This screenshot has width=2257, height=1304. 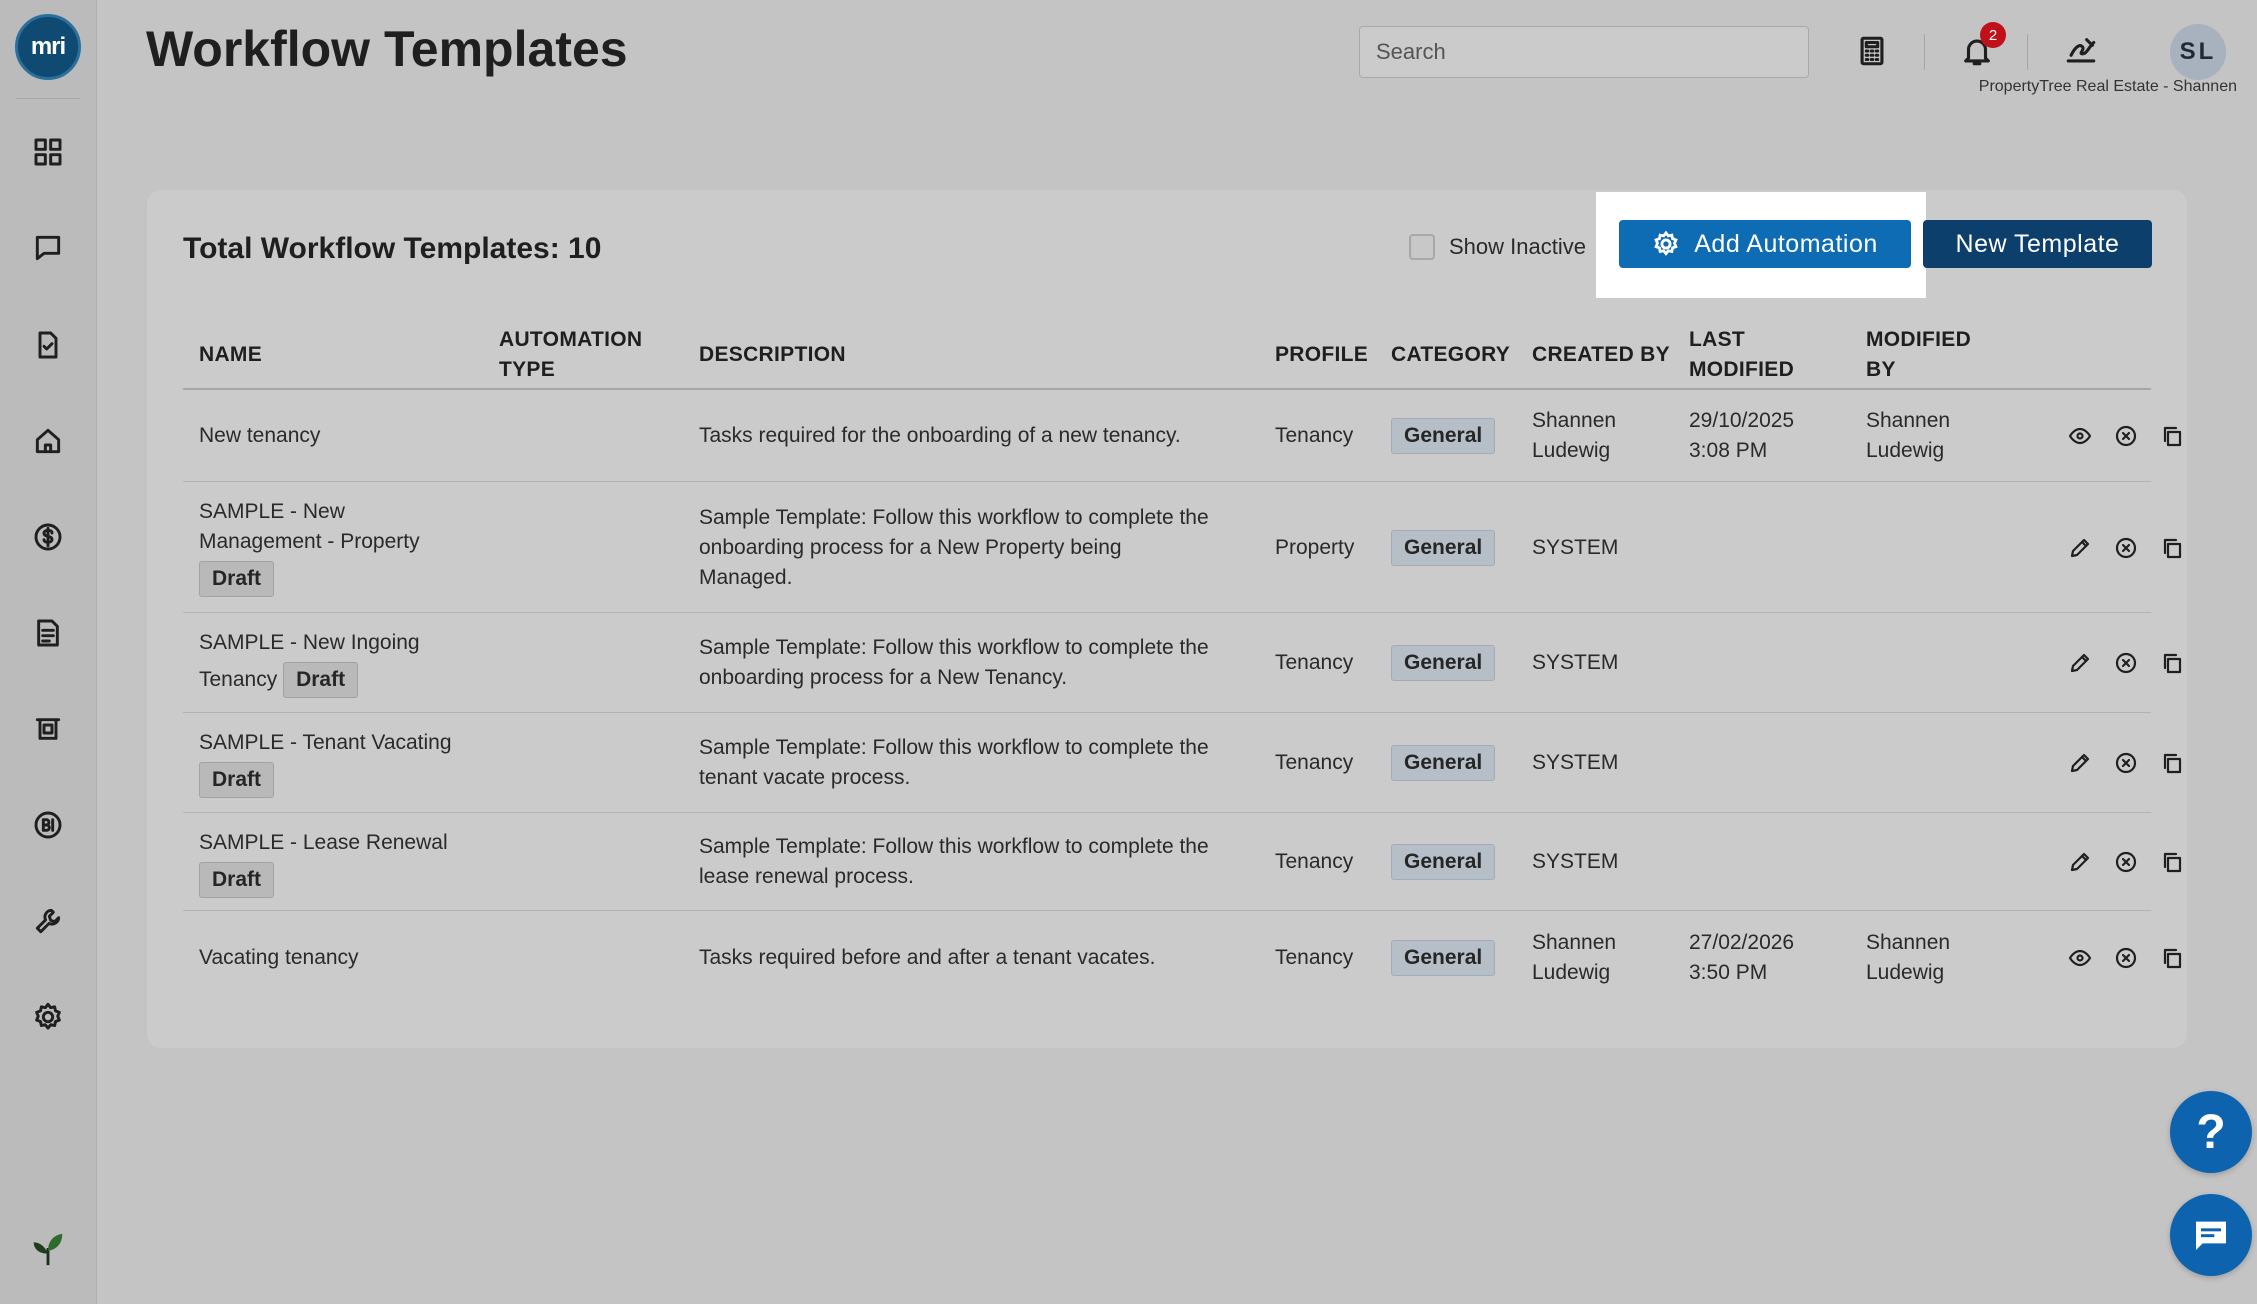 What do you see at coordinates (2081, 51) in the screenshot?
I see `signature-icon` at bounding box center [2081, 51].